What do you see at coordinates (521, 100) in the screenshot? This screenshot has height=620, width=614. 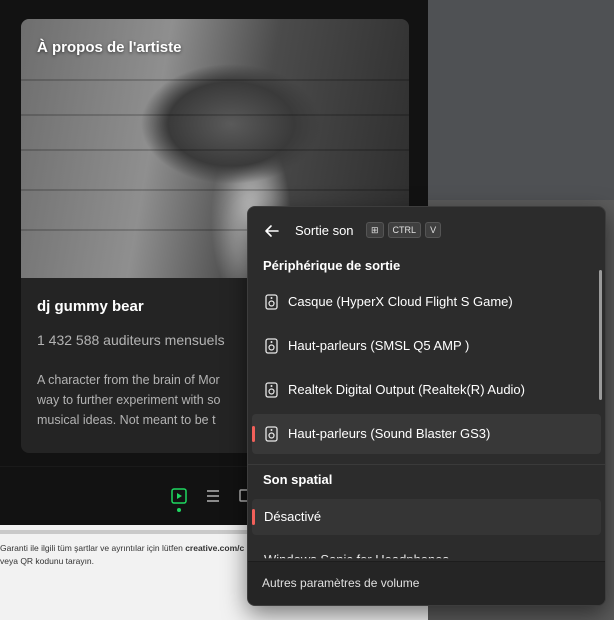 I see `desktop-background-top` at bounding box center [521, 100].